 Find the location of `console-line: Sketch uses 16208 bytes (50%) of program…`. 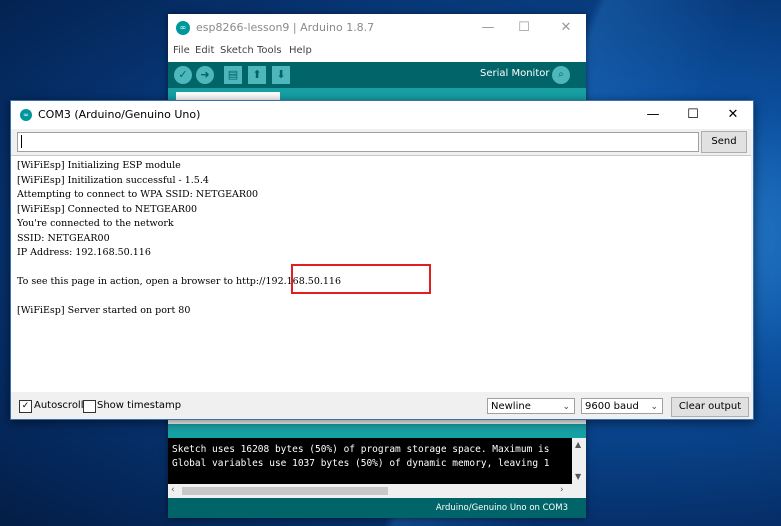

console-line: Sketch uses 16208 bytes (50%) of program… is located at coordinates (361, 449).